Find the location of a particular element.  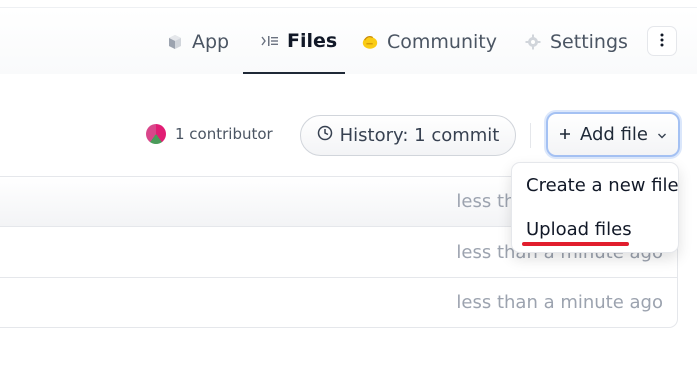

tab-files: Files is located at coordinates (294, 41).